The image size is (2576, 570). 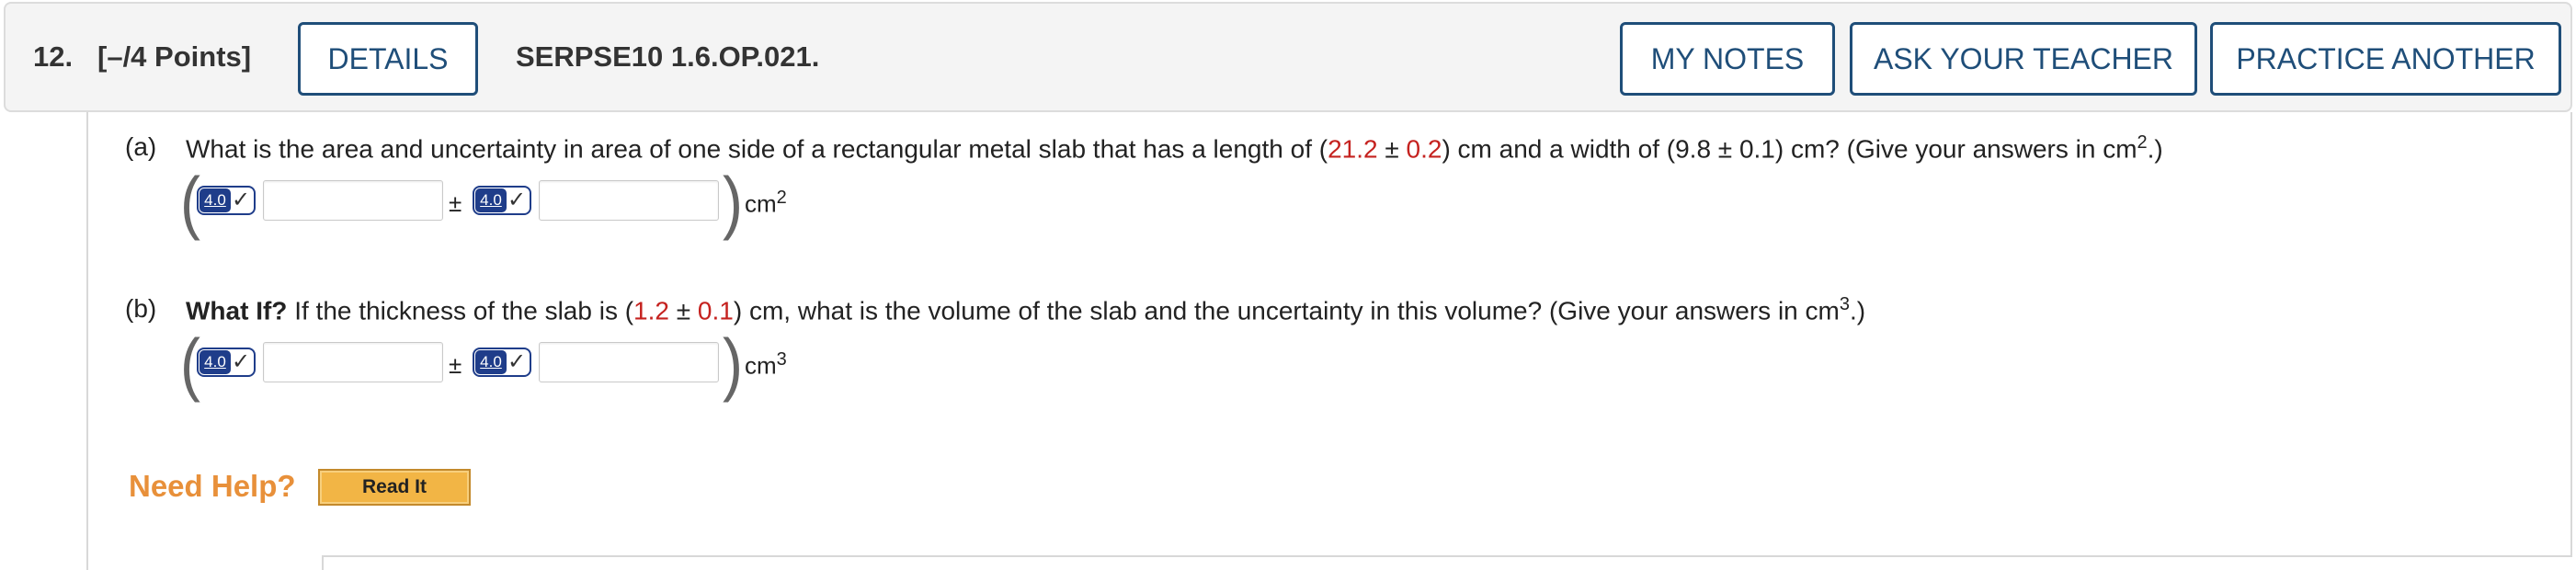 I want to click on unit-sup: 2, so click(x=781, y=198).